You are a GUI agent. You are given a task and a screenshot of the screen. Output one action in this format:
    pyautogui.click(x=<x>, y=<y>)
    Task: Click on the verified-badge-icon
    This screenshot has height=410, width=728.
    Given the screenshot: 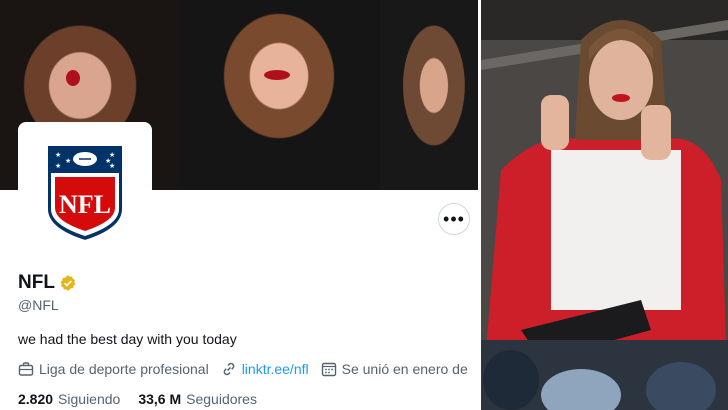 What is the action you would take?
    pyautogui.click(x=68, y=283)
    